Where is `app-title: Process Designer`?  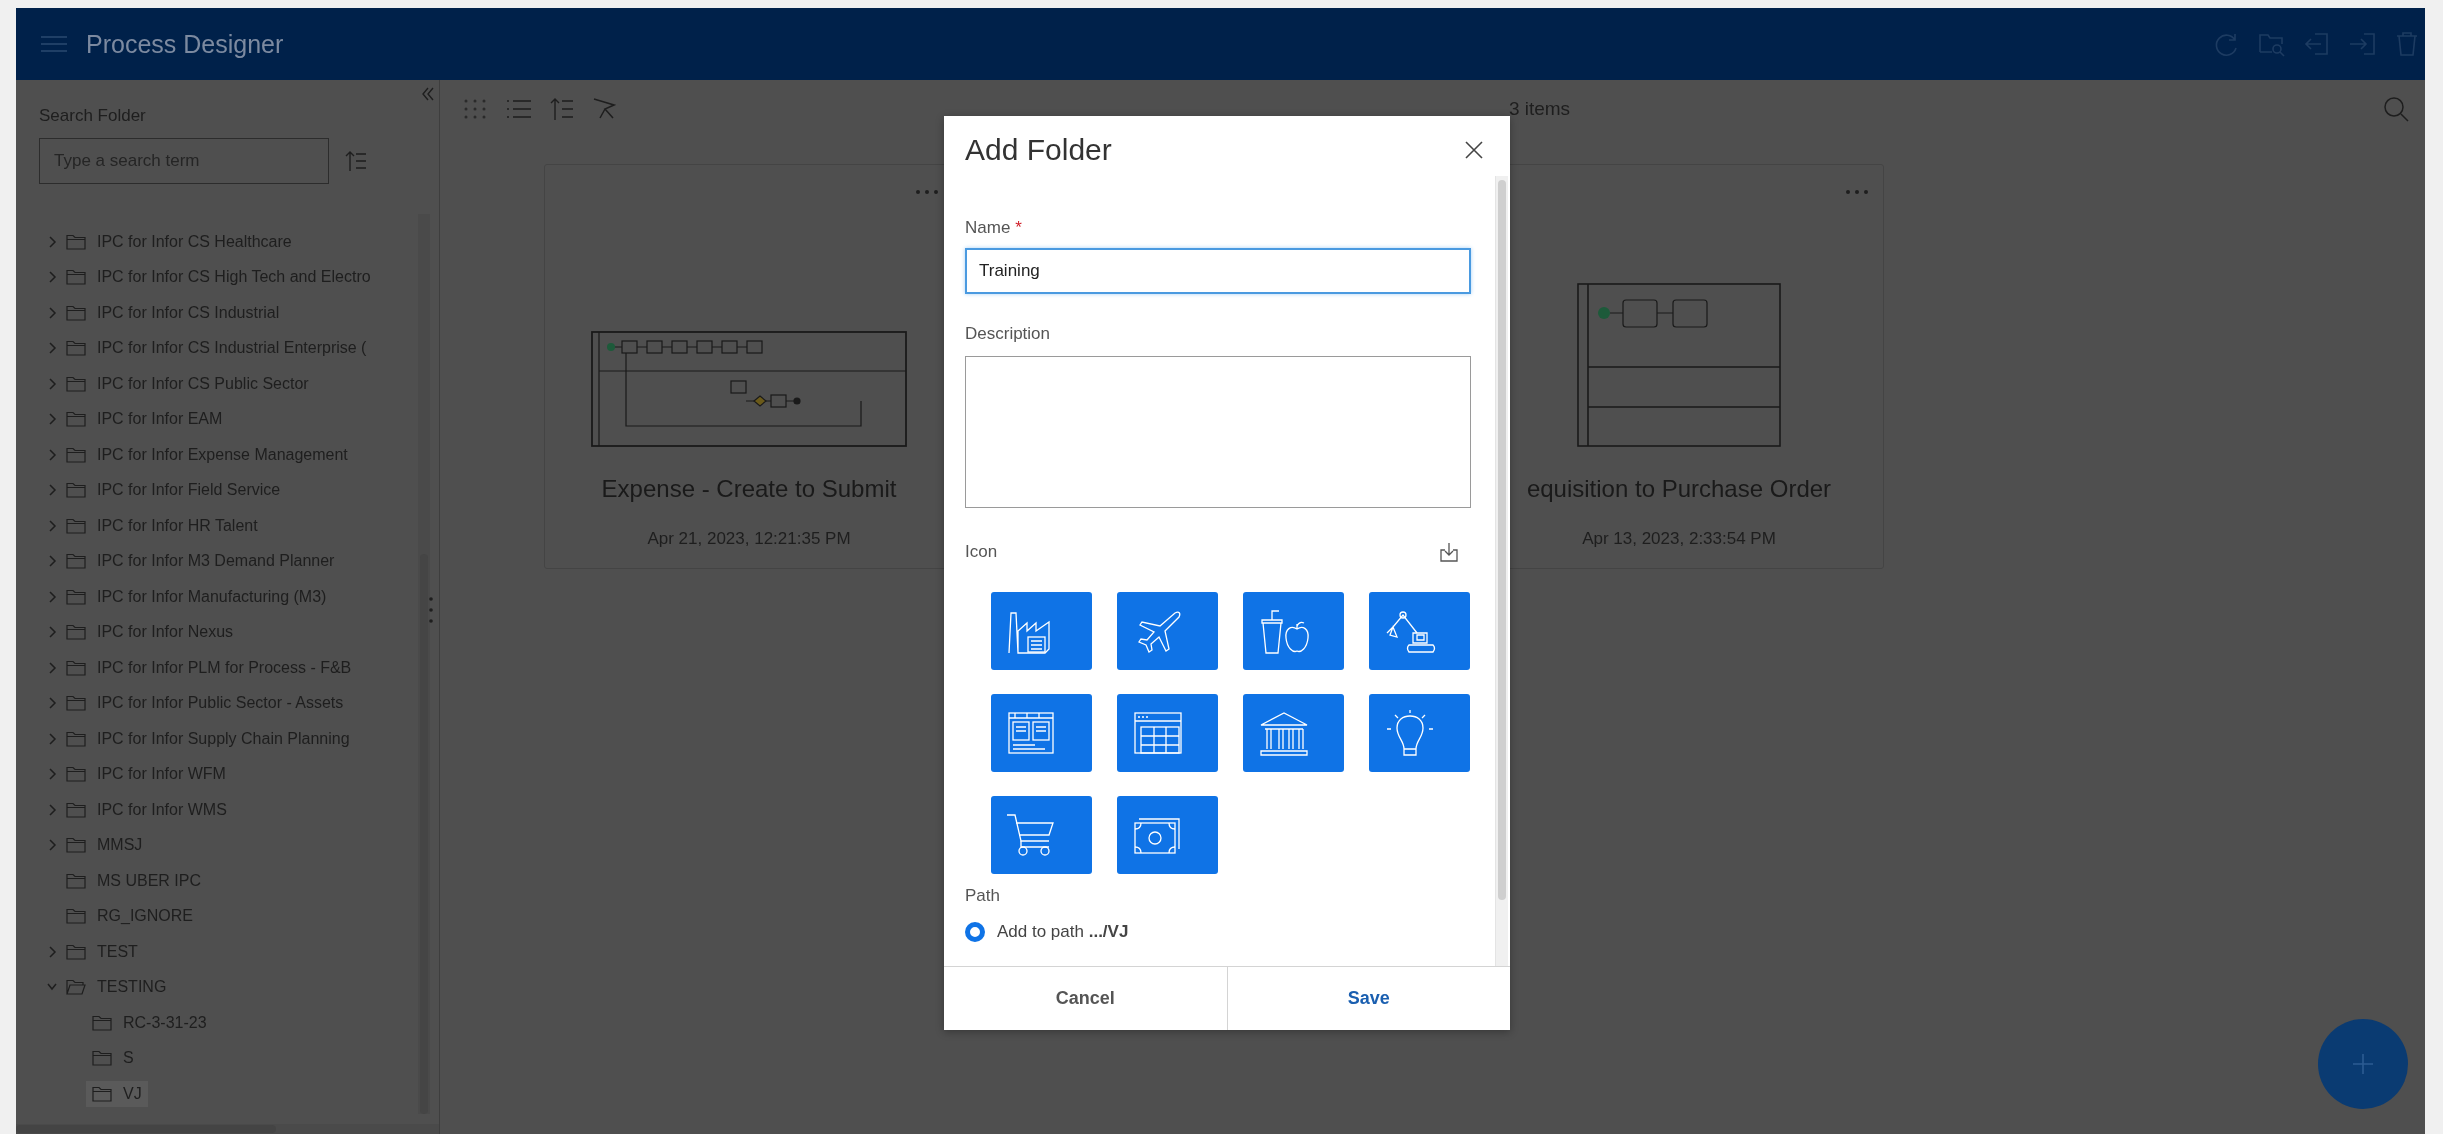 app-title: Process Designer is located at coordinates (185, 44).